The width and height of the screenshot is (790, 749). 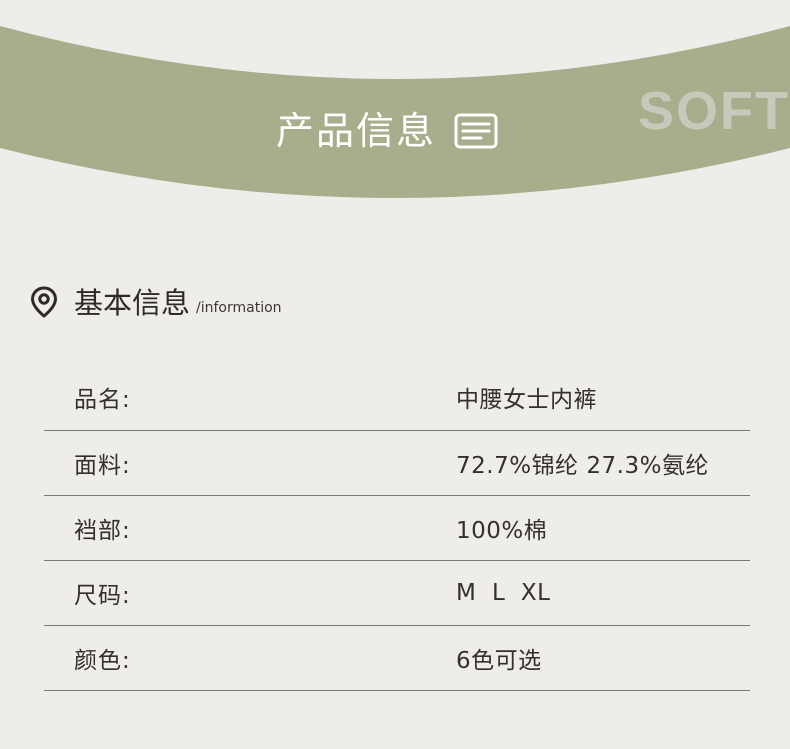 I want to click on spec-row-size: 尺码: M L XL, so click(x=397, y=593).